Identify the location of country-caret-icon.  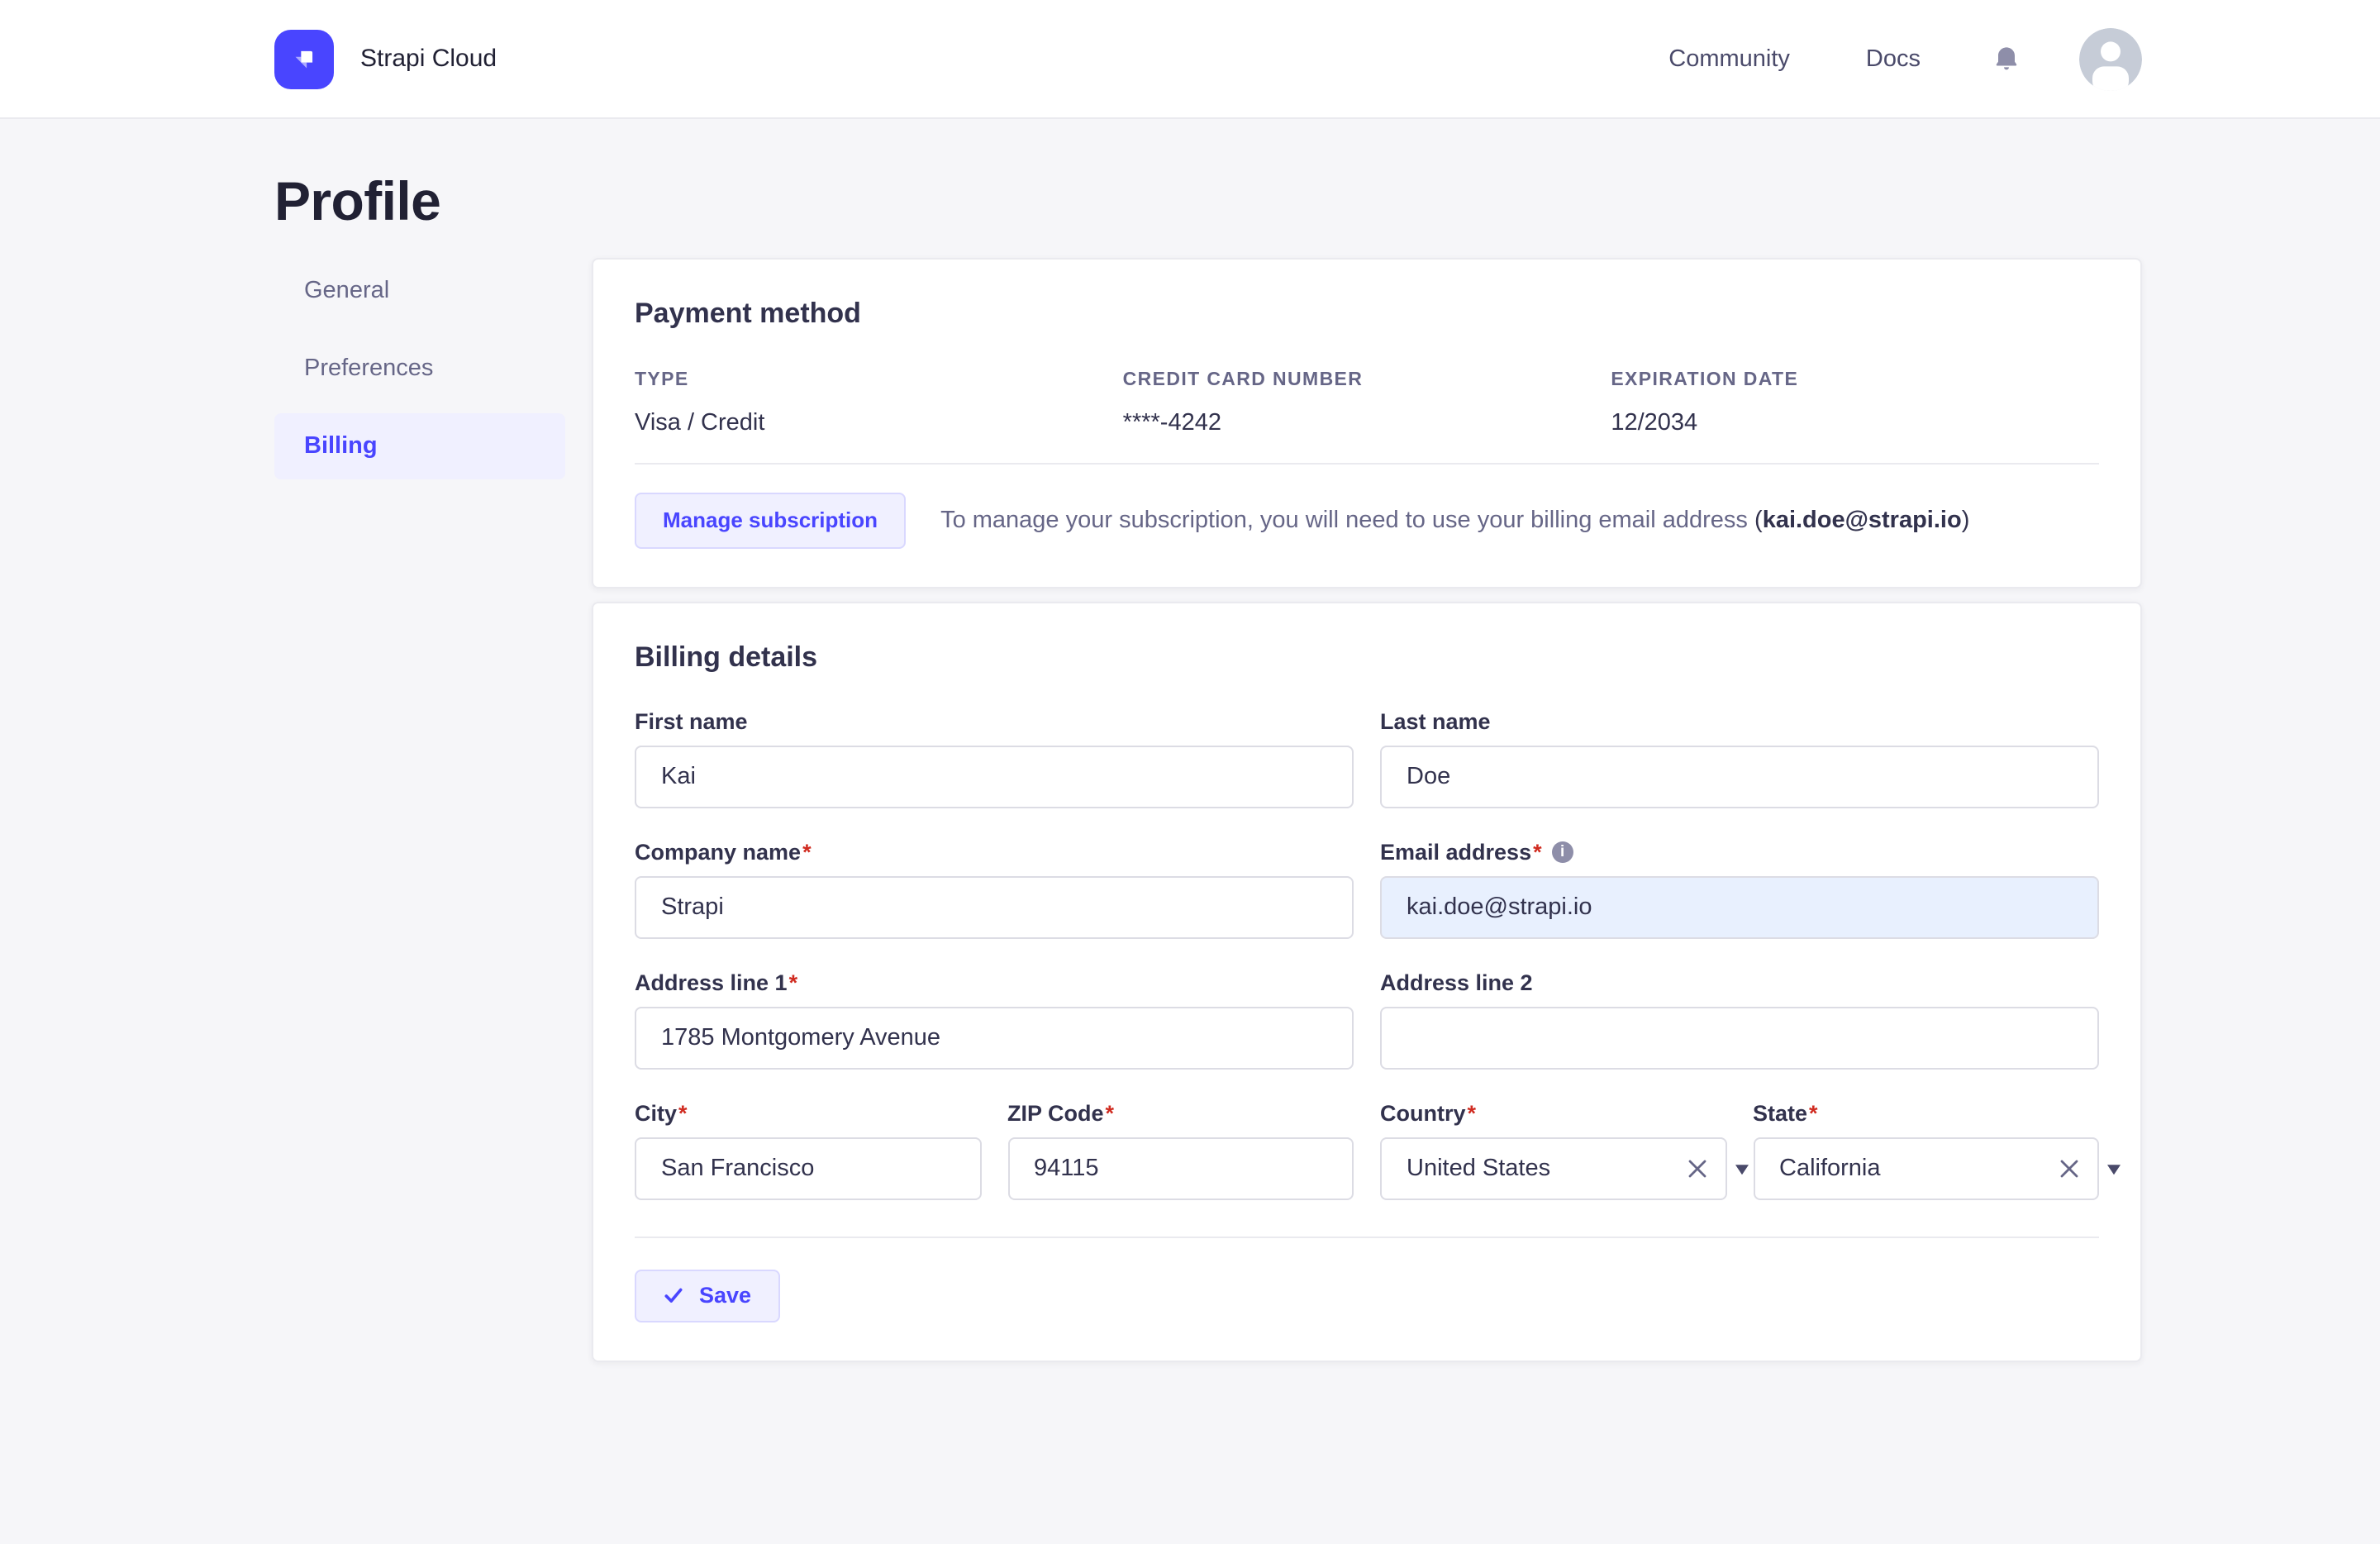
(1741, 1169).